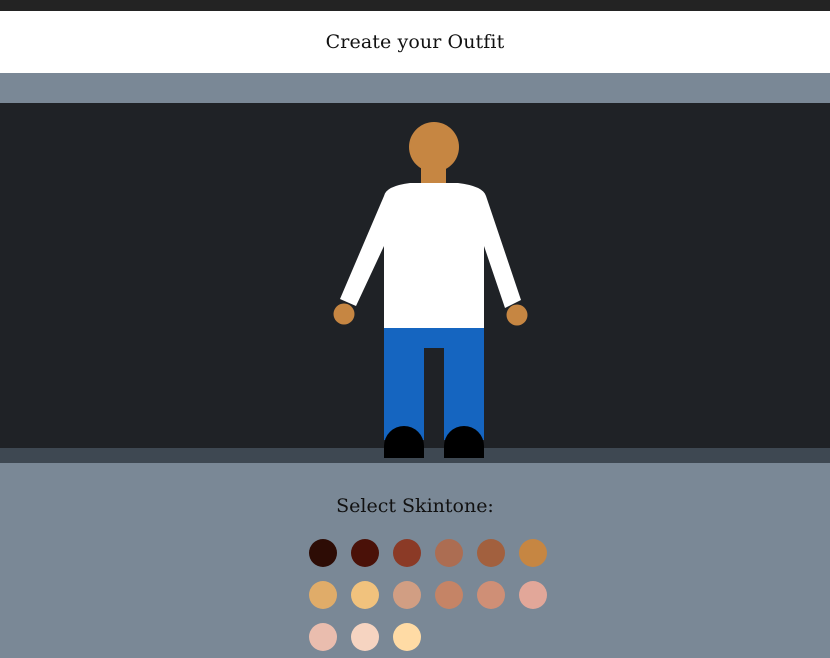 This screenshot has width=830, height=658. Describe the element at coordinates (415, 88) in the screenshot. I see `header-gap` at that location.